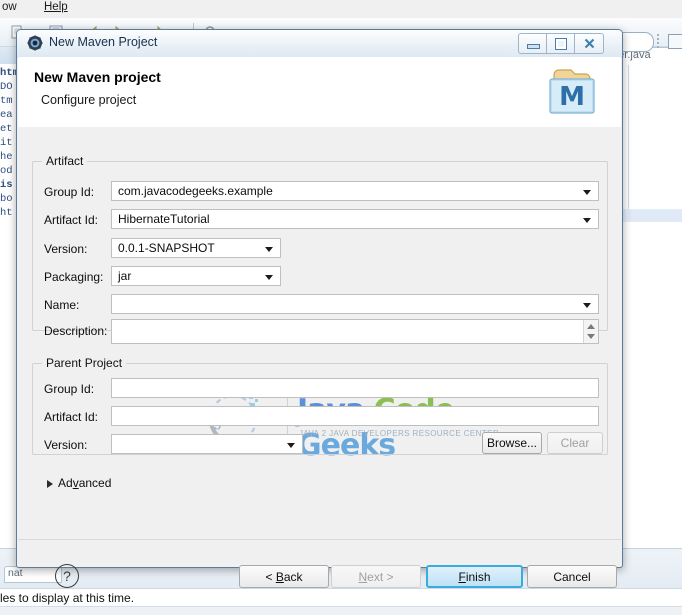  I want to click on advanced-label: Advanced, so click(85, 483).